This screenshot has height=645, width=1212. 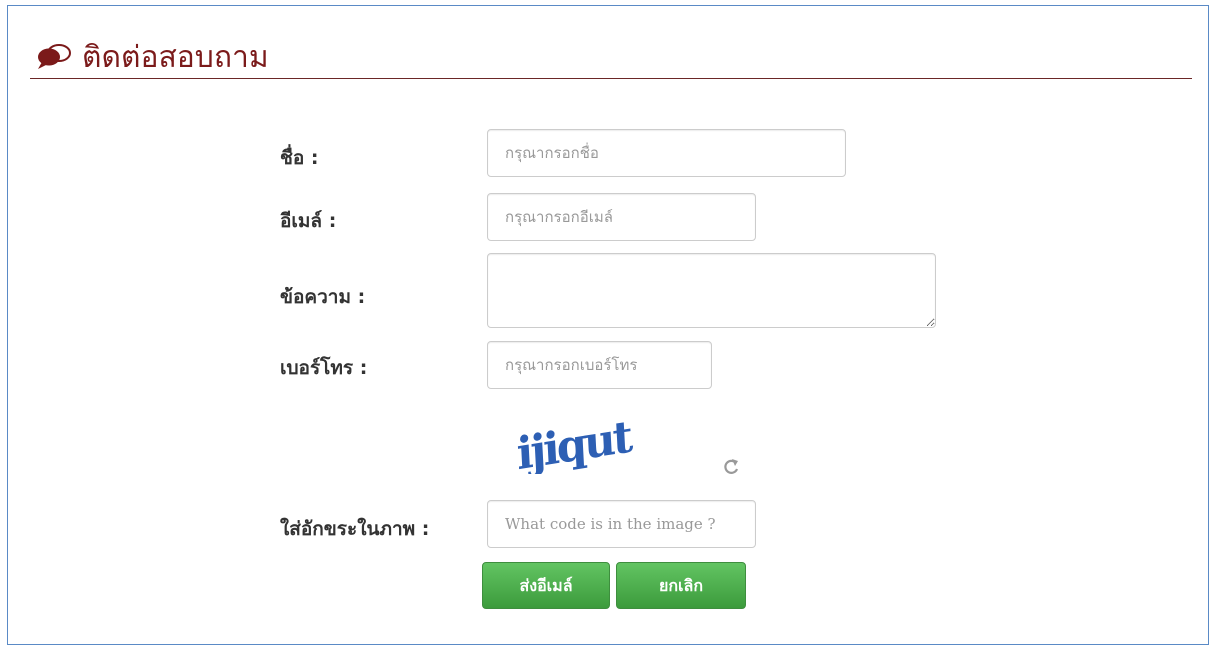 I want to click on captcha-label: ใส่อักขระในภาพ :, so click(x=355, y=529).